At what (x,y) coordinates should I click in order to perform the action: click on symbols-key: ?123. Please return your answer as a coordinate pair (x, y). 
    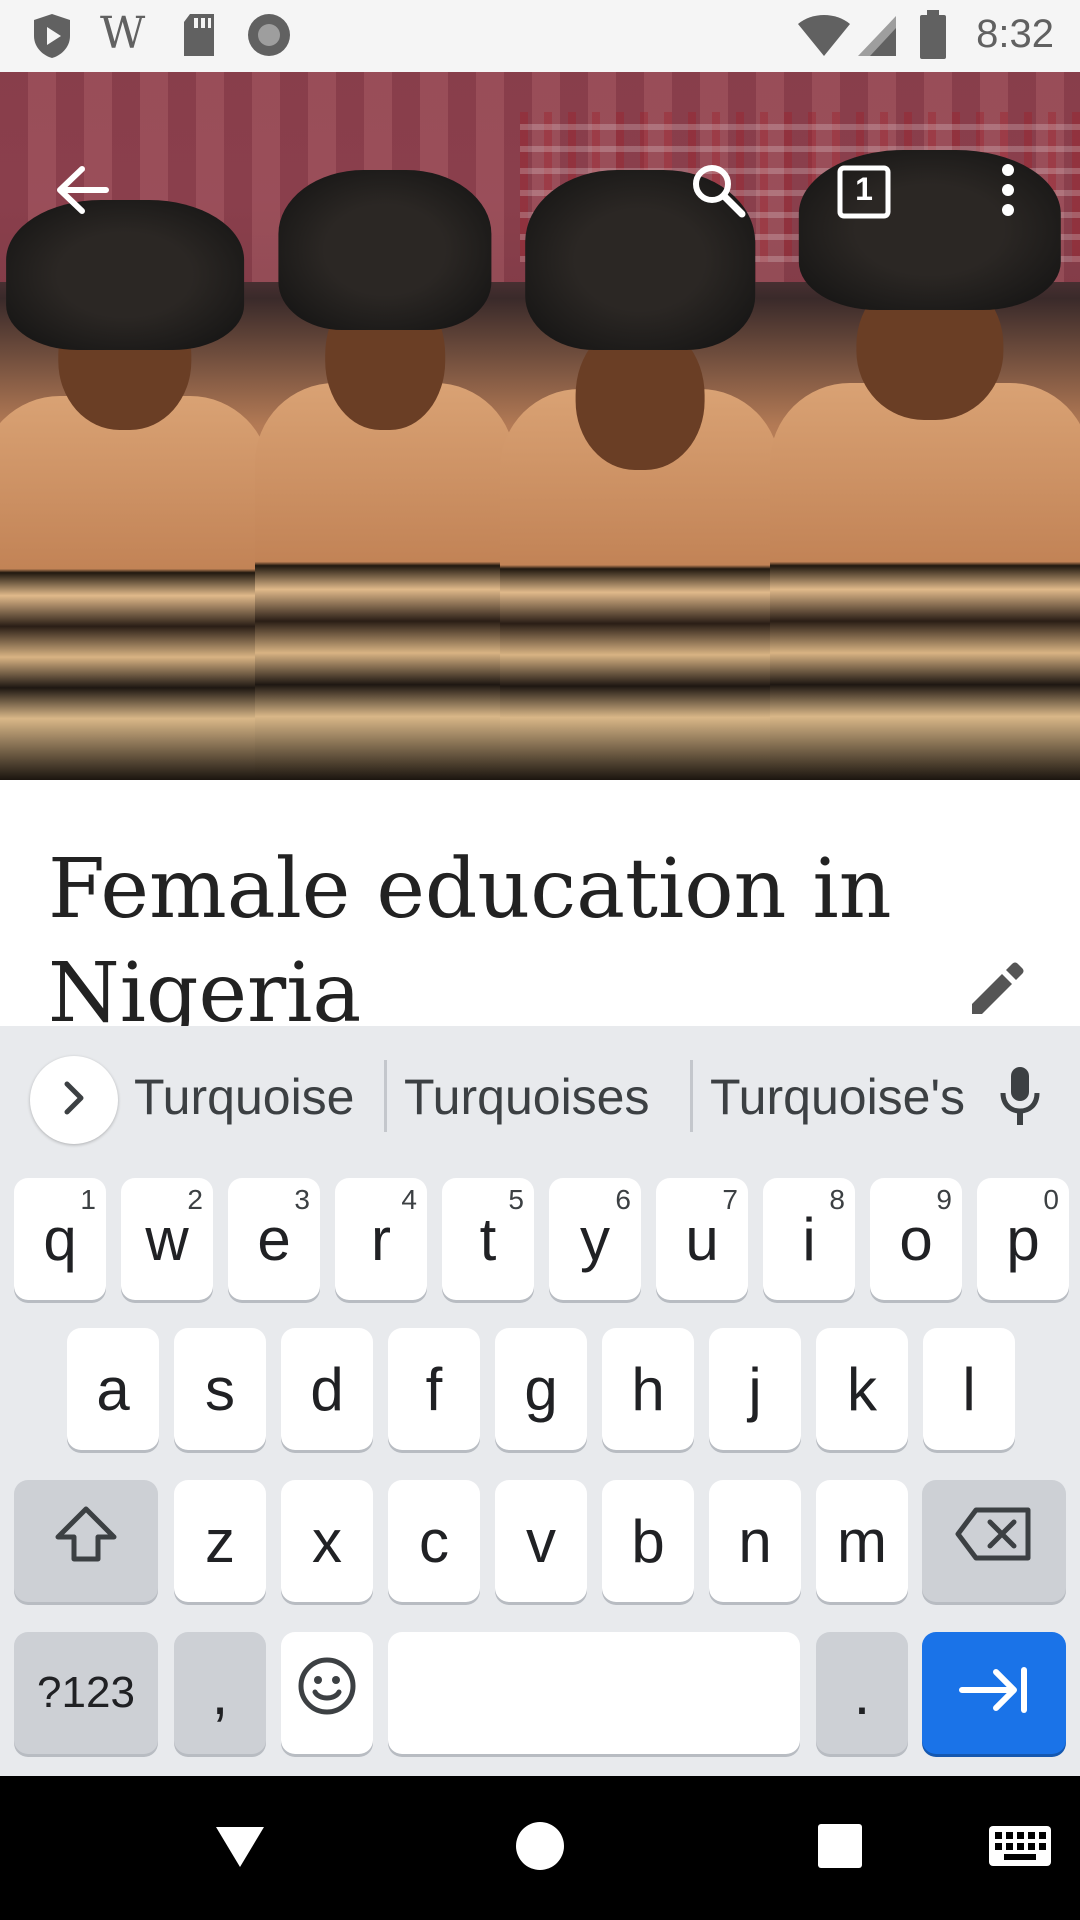
    Looking at the image, I should click on (86, 1693).